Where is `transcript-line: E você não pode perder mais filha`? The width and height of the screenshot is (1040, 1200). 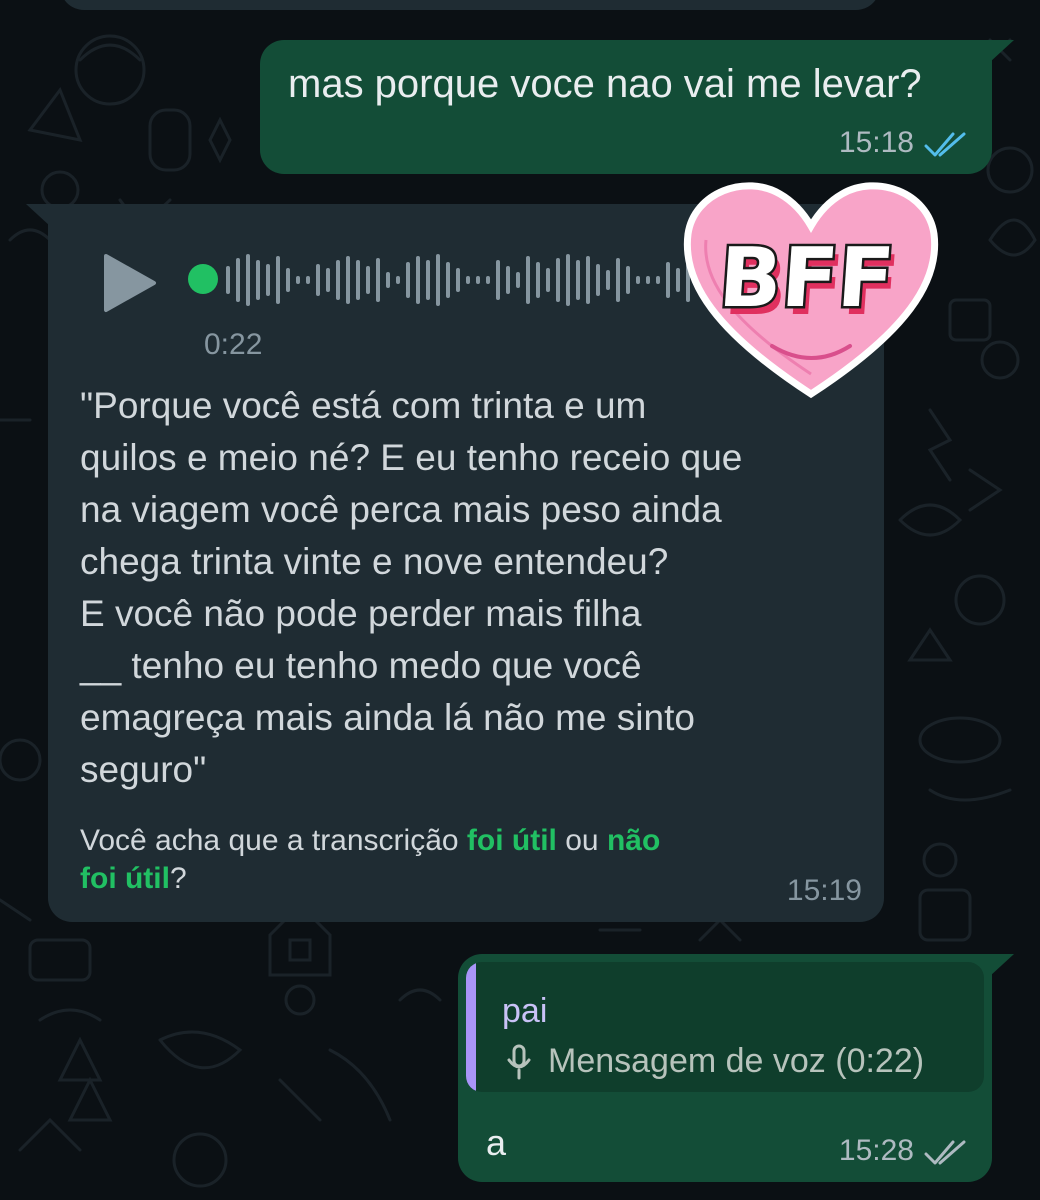 transcript-line: E você não pode perder mais filha is located at coordinates (361, 613).